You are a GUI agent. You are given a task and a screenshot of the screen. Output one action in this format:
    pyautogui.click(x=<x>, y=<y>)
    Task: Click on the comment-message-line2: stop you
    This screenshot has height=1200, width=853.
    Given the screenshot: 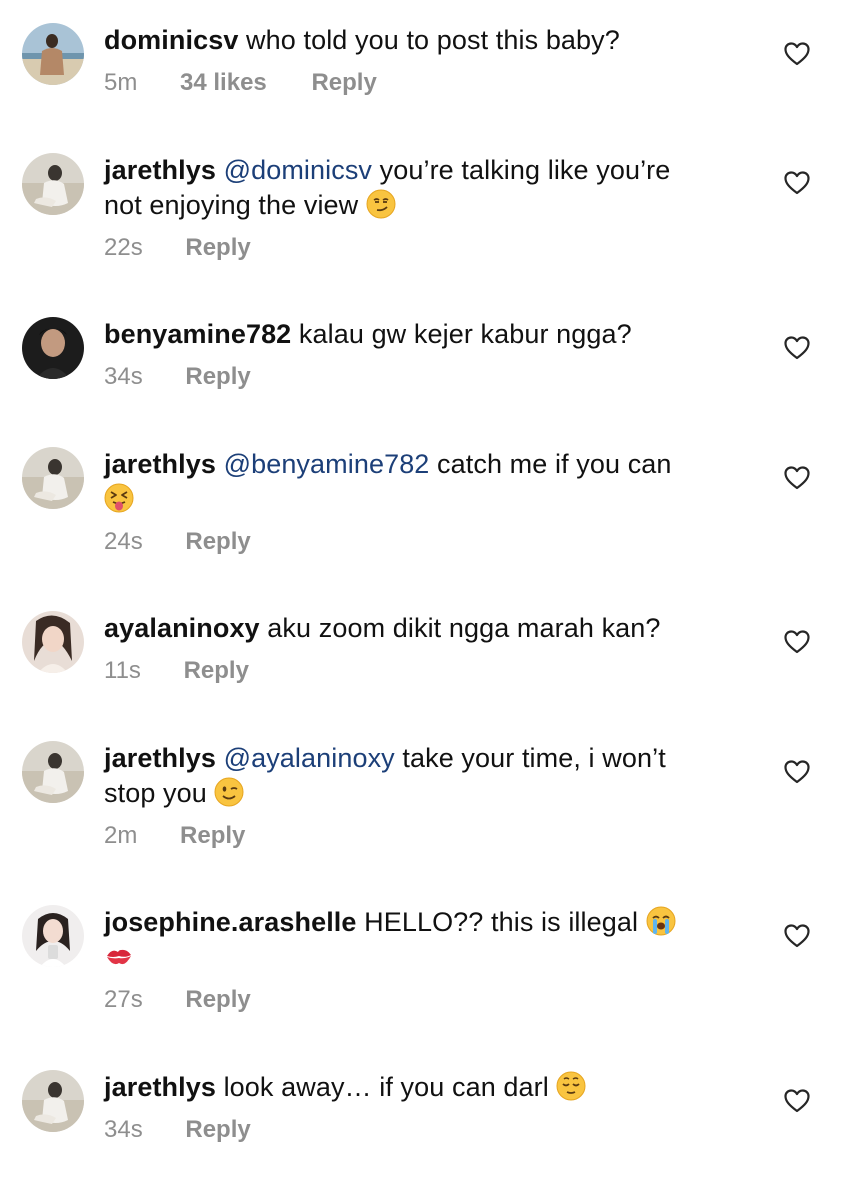 What is the action you would take?
    pyautogui.click(x=155, y=793)
    